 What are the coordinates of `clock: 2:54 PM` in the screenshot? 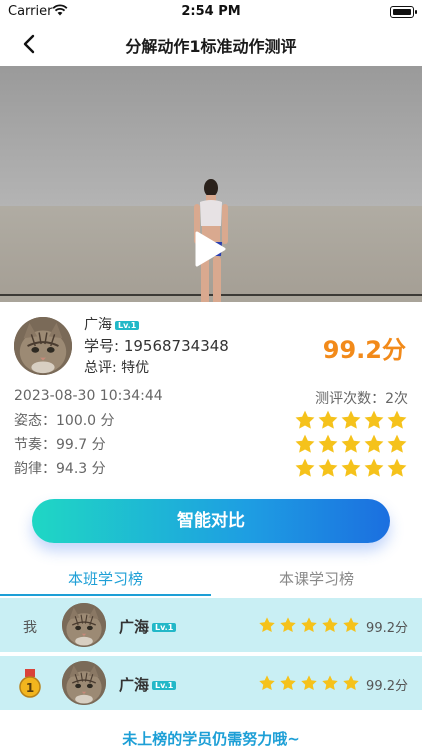 It's located at (211, 11).